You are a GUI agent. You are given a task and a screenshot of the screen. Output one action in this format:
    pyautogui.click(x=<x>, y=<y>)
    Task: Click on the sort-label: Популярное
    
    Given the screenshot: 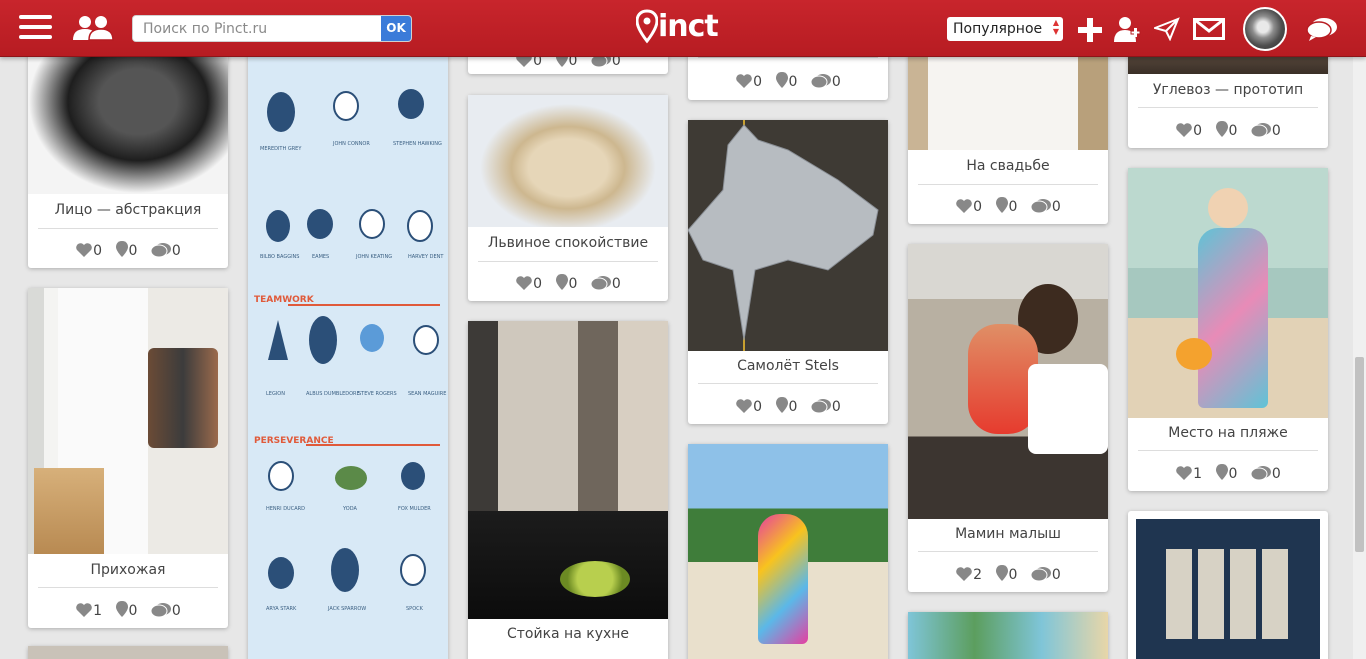 What is the action you would take?
    pyautogui.click(x=998, y=29)
    